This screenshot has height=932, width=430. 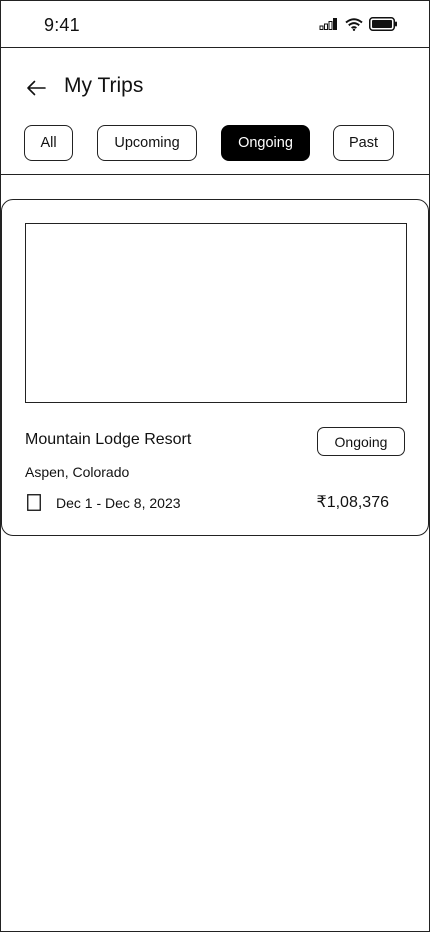 What do you see at coordinates (215, 111) in the screenshot?
I see `page-header: My Trips All Upcoming Ongoing Past` at bounding box center [215, 111].